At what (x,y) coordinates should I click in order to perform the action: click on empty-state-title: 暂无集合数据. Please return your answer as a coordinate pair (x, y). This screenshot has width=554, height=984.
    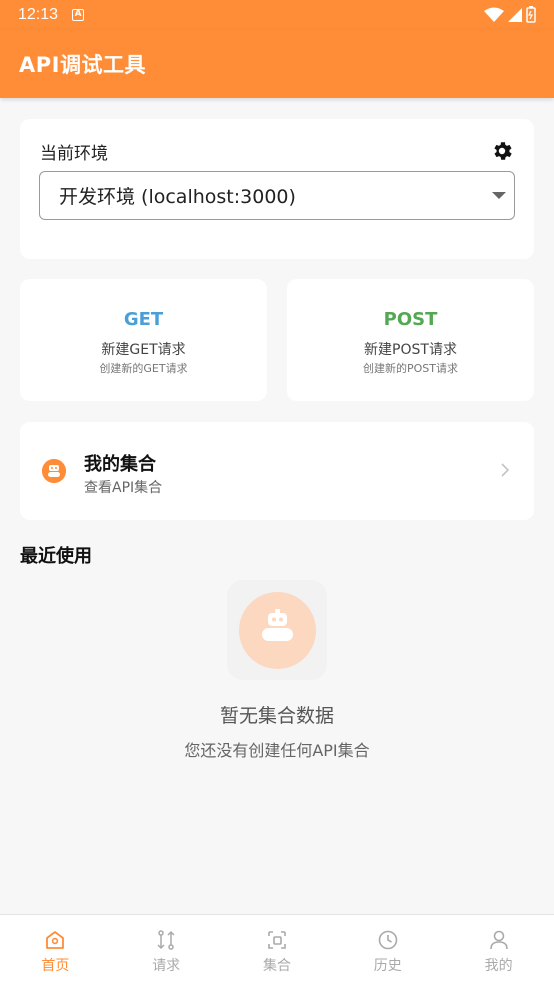
    Looking at the image, I should click on (276, 716).